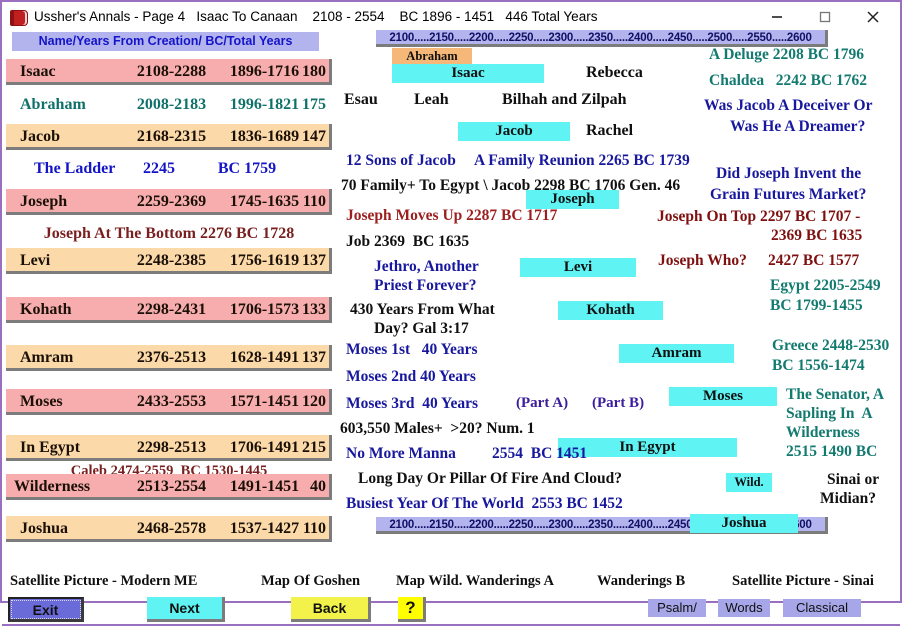  I want to click on link-12-sons-of-jacob: 12 Sons of Jacob, so click(401, 160).